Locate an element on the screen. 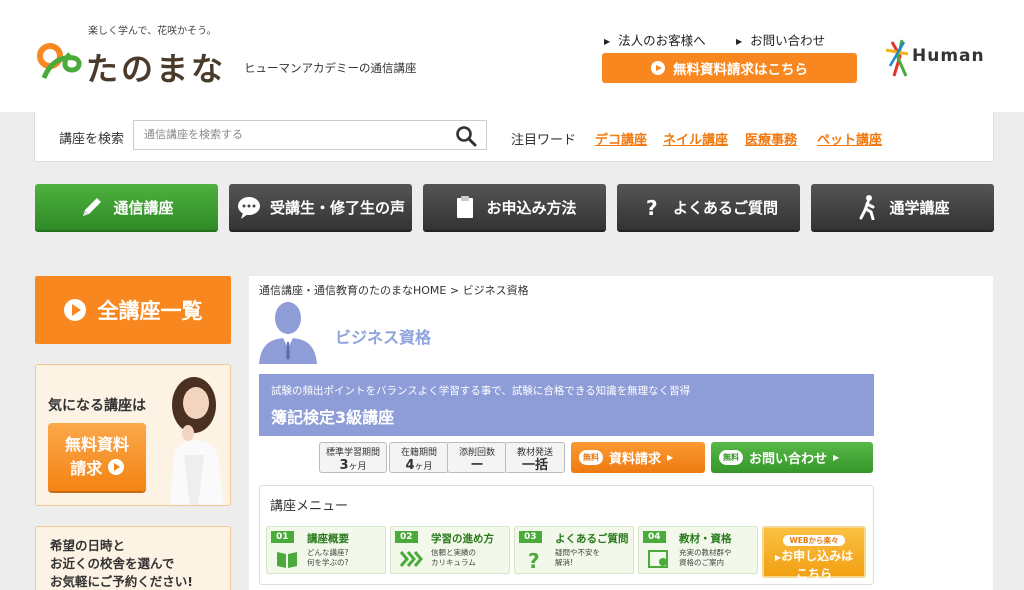 The height and width of the screenshot is (590, 1024). keyword-deco: デコ講座 is located at coordinates (621, 138).